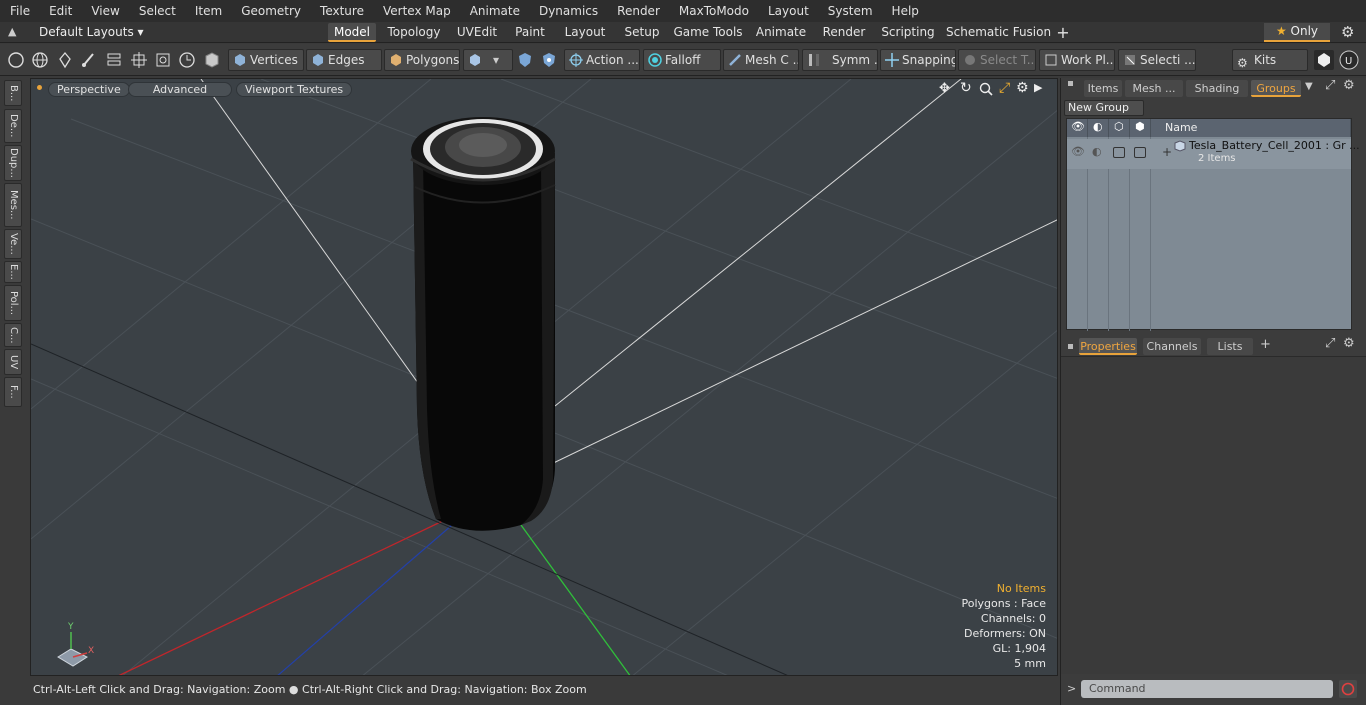 The image size is (1366, 705). Describe the element at coordinates (642, 32) in the screenshot. I see `tab-setup: Setup` at that location.